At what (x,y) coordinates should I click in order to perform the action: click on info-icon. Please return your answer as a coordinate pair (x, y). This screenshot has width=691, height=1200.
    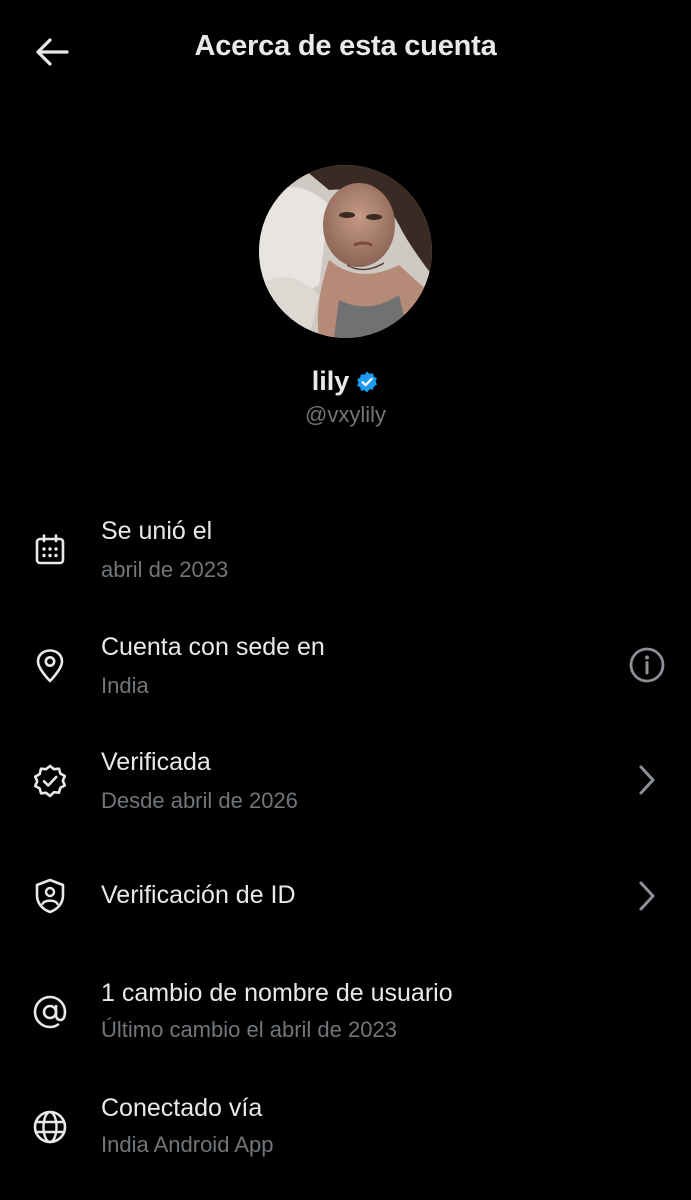
    Looking at the image, I should click on (647, 665).